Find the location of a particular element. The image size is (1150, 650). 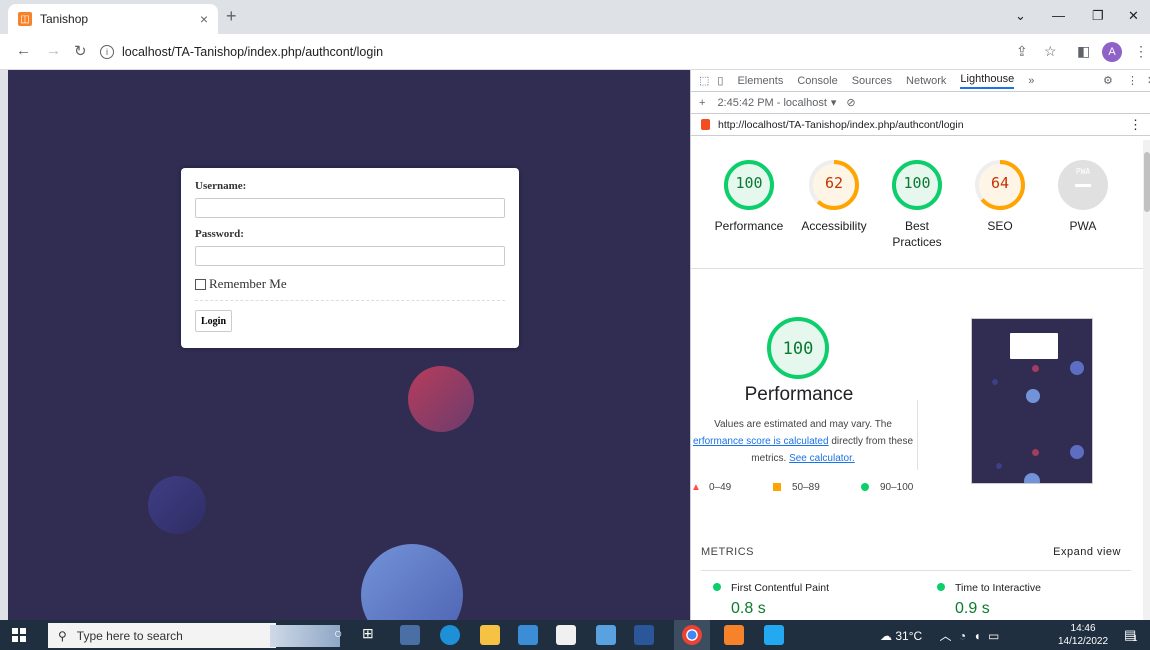

weather-cloud-icon: ☁ is located at coordinates (886, 636).